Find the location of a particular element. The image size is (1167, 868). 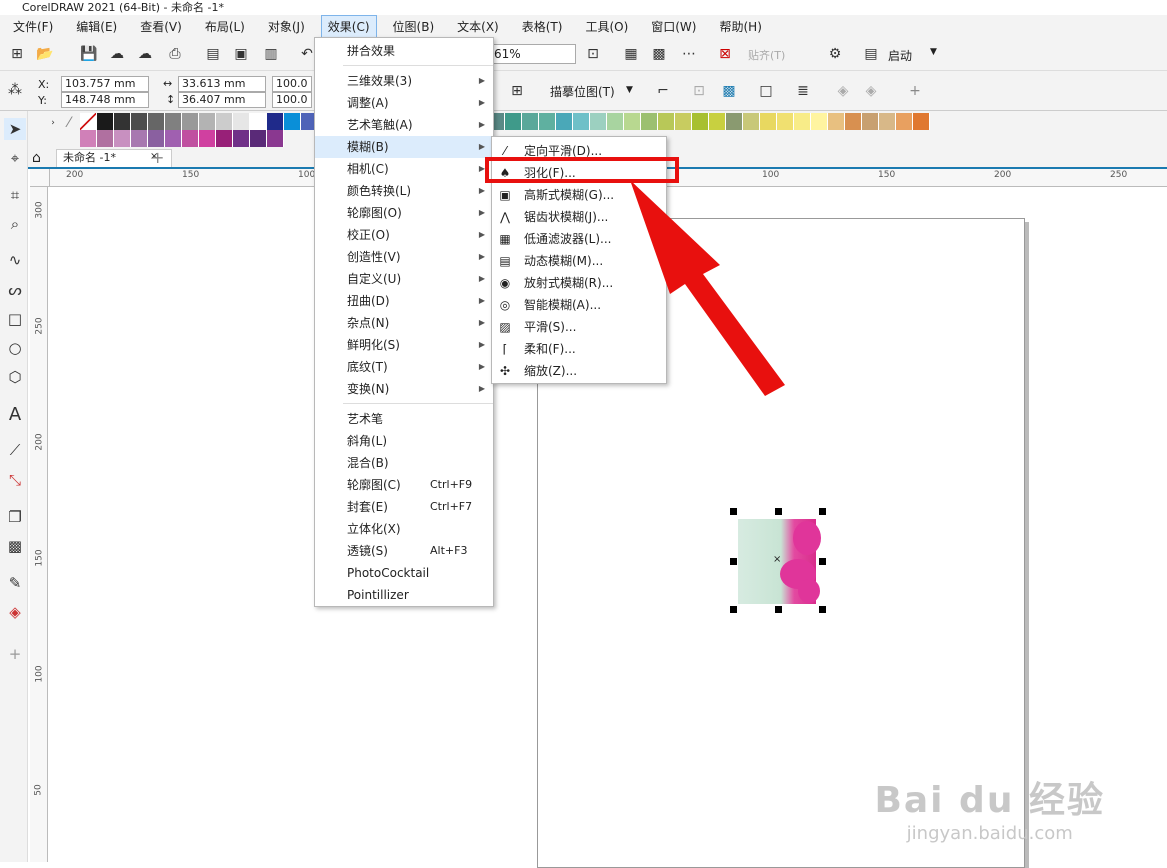

paste-icon: ▥ is located at coordinates (271, 54).